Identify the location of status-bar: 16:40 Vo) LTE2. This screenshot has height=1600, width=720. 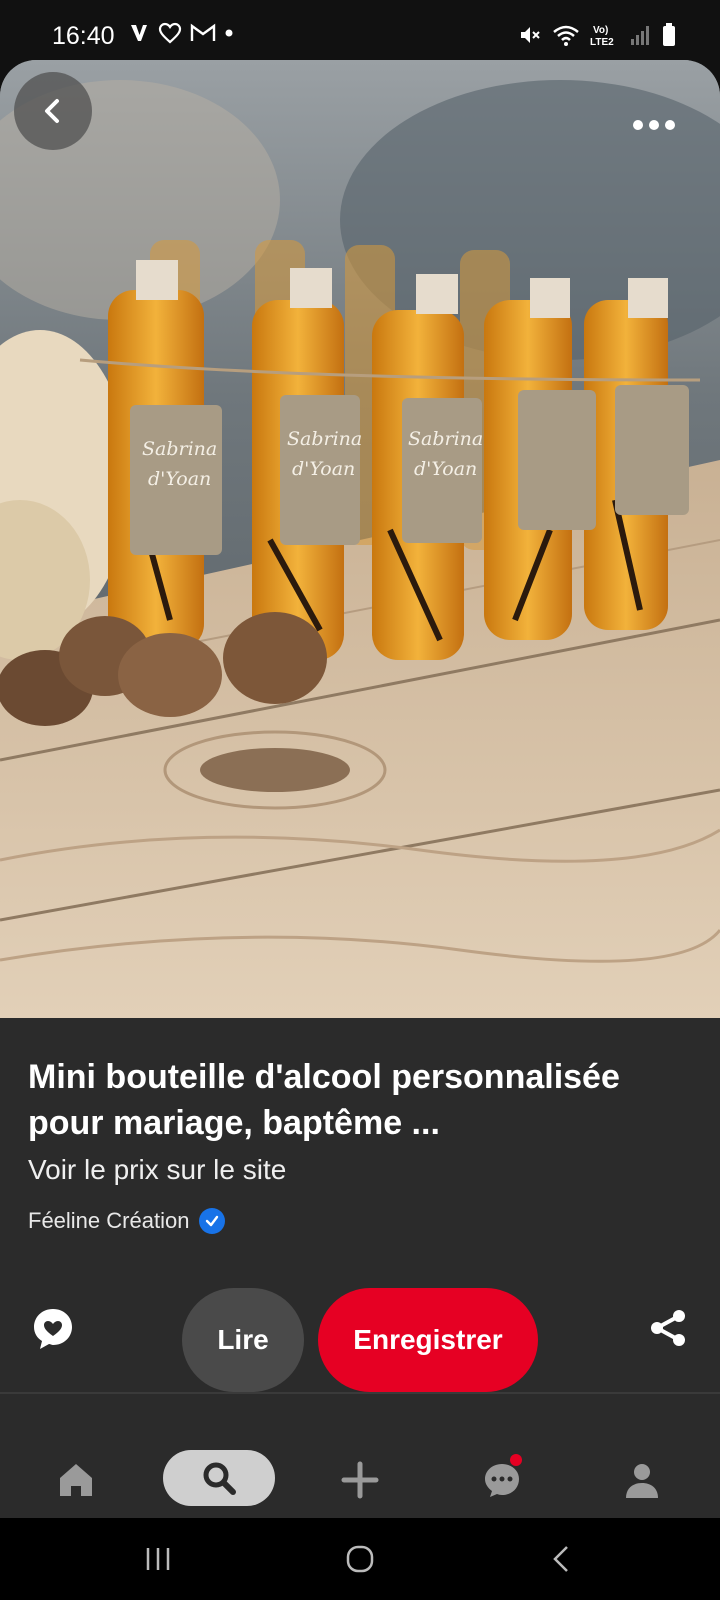
(360, 32).